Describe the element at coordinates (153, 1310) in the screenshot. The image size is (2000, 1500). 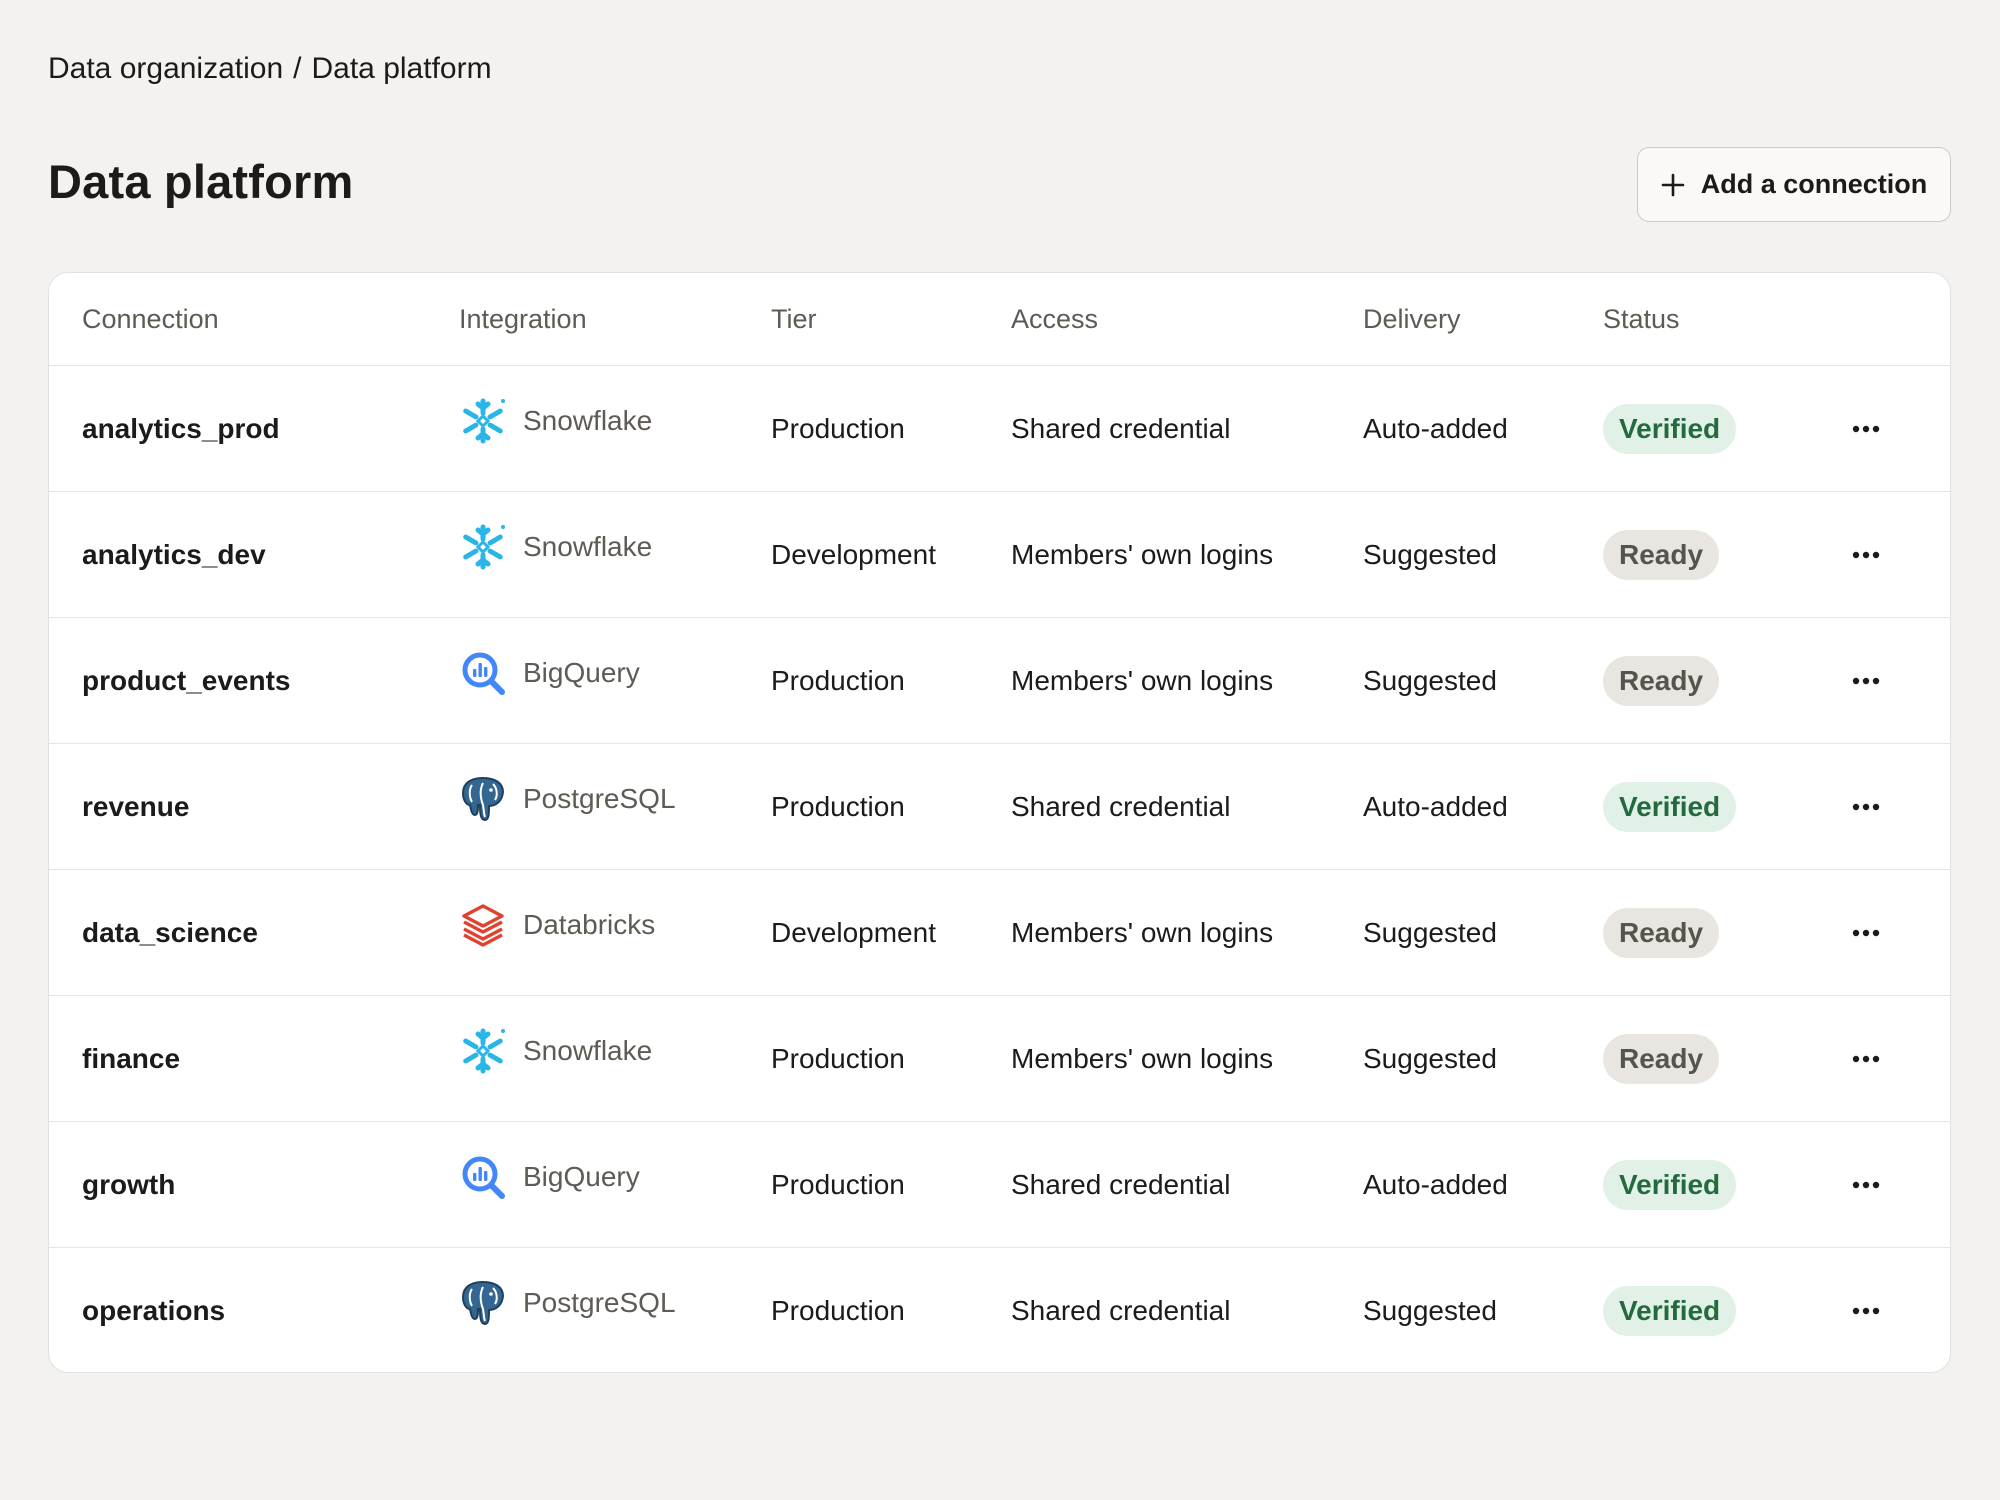
I see `connection-name: operations` at that location.